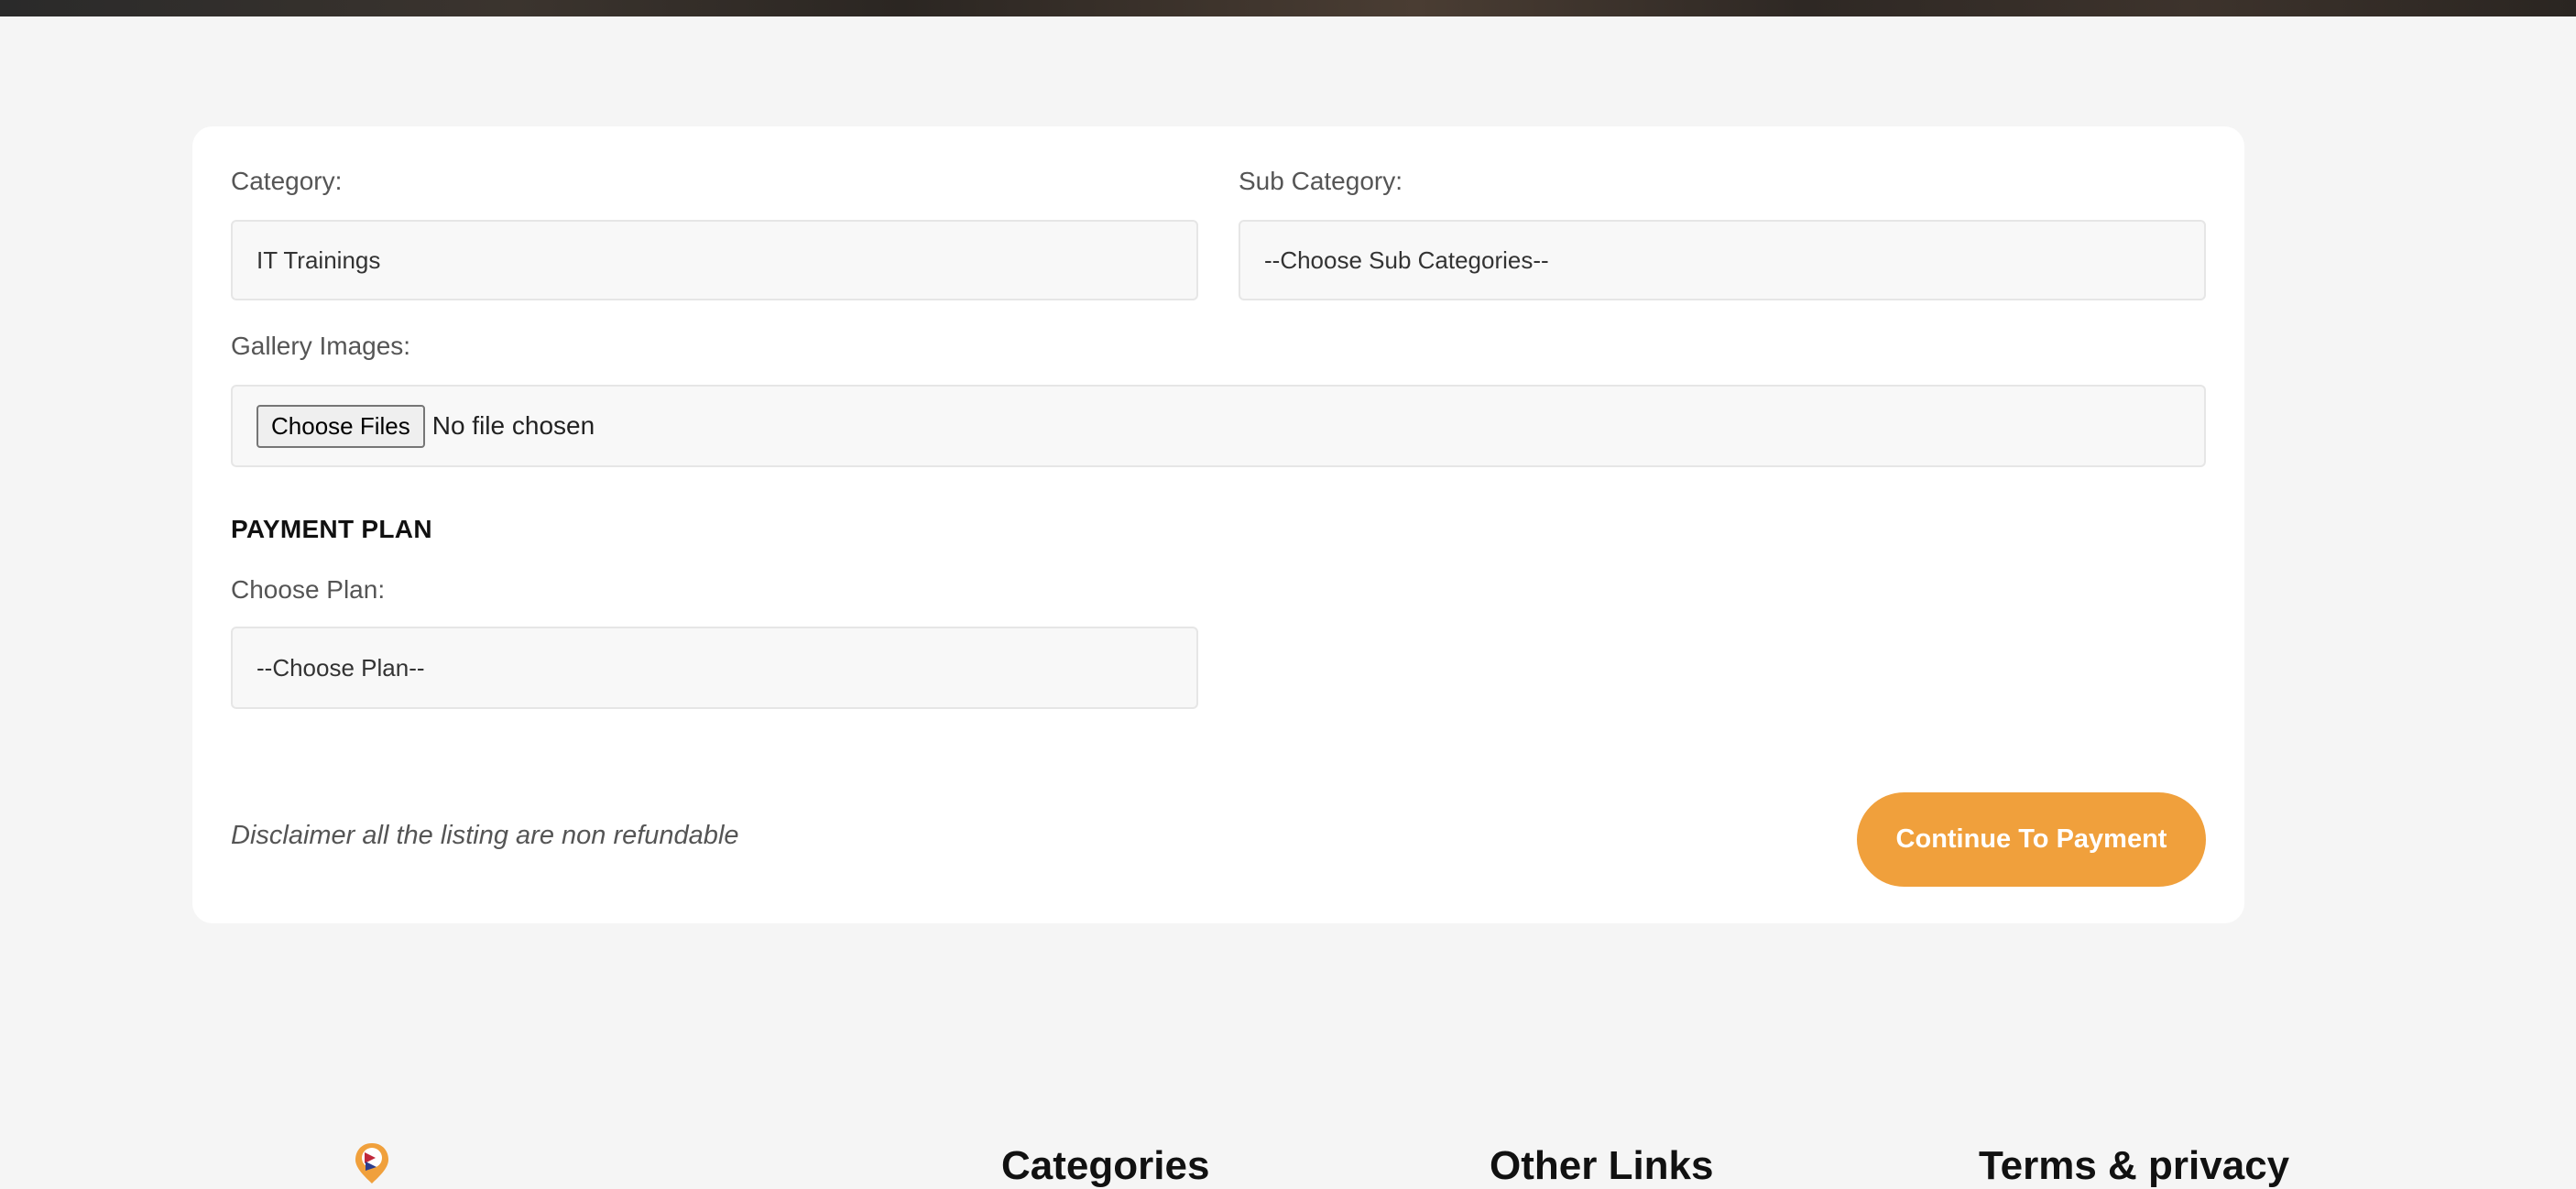  What do you see at coordinates (1602, 1165) in the screenshot?
I see `footer-heading-other-links: Other Links` at bounding box center [1602, 1165].